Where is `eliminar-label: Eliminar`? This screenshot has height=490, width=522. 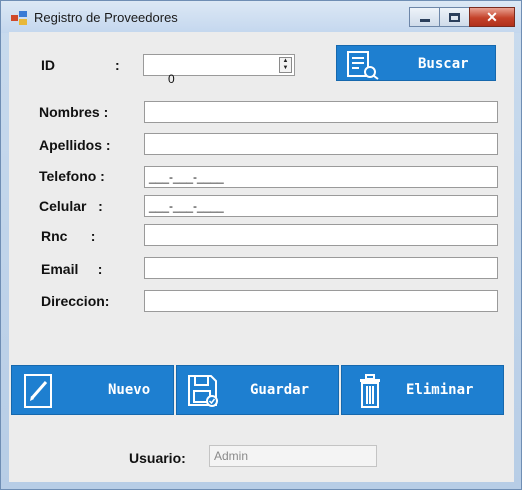 eliminar-label: Eliminar is located at coordinates (440, 390).